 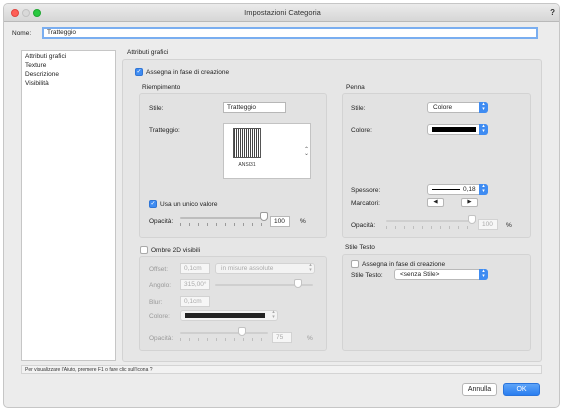 What do you see at coordinates (552, 12) in the screenshot?
I see `help-icon: ?` at bounding box center [552, 12].